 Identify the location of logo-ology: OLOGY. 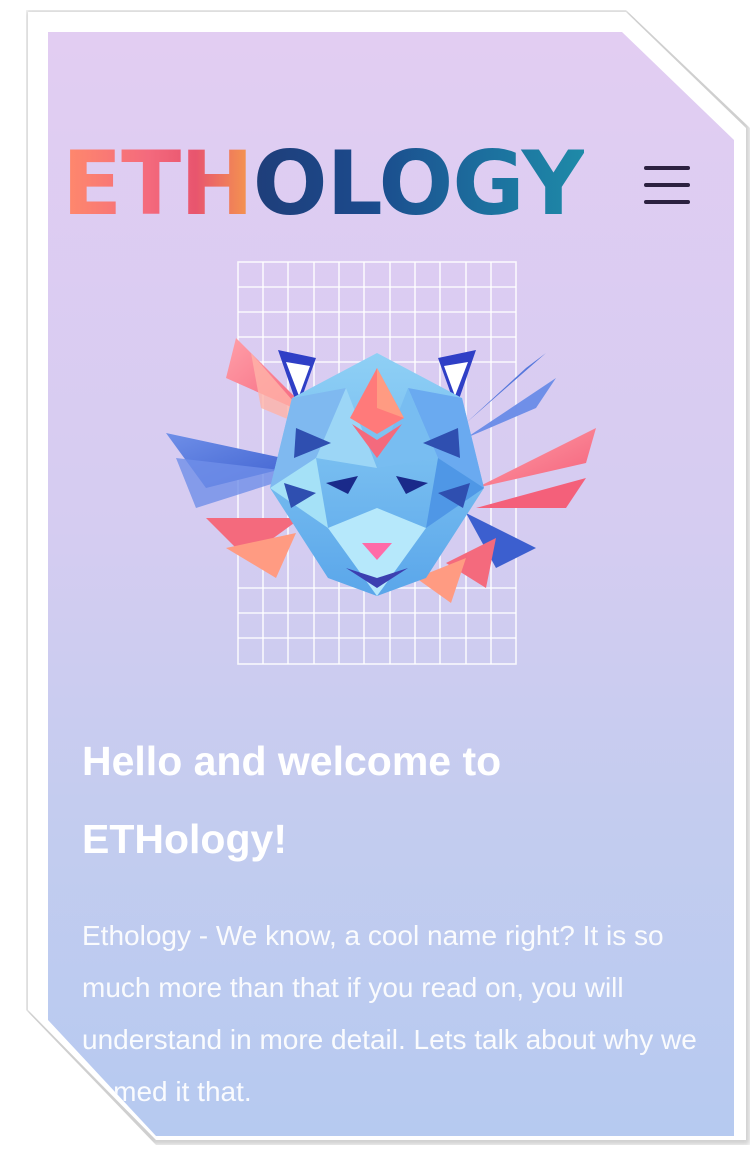
(419, 183).